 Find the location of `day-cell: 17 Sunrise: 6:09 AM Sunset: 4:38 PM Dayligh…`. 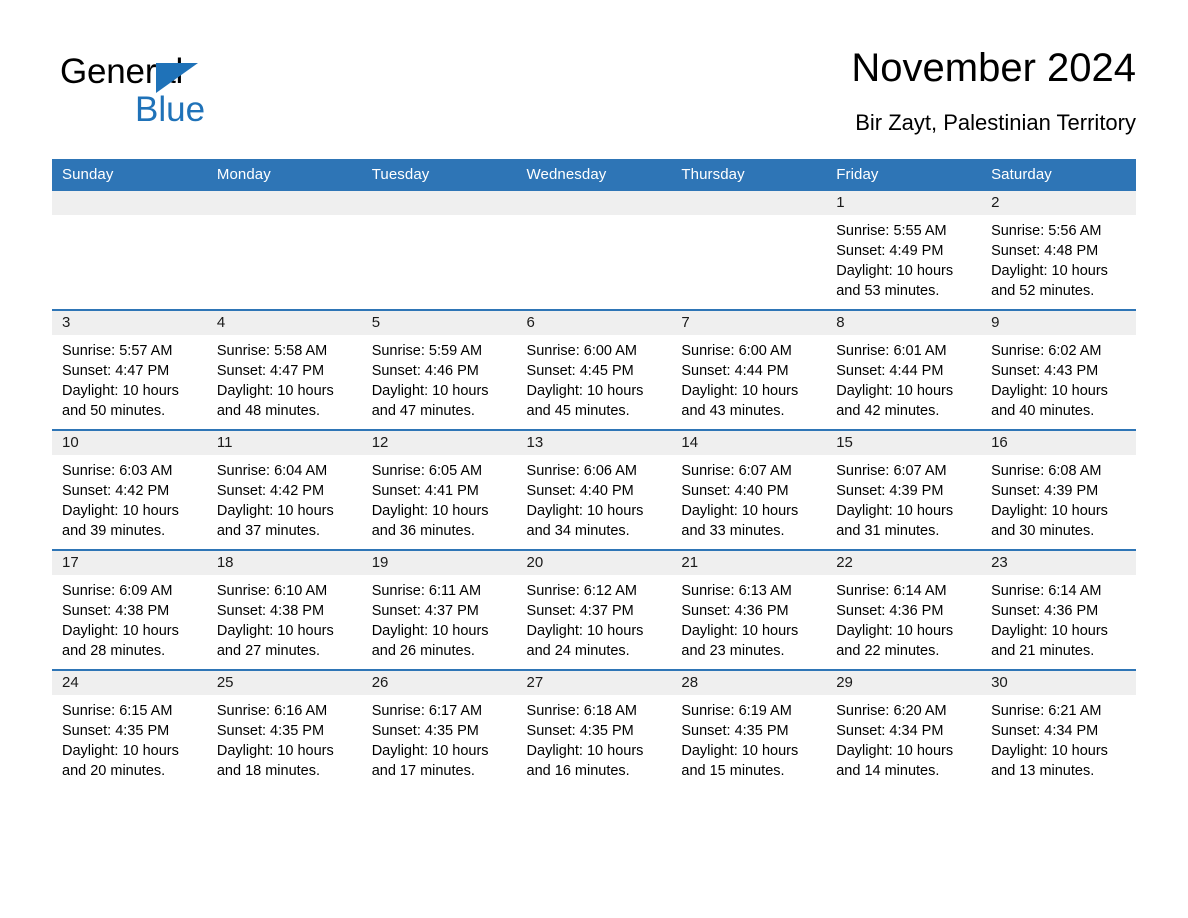

day-cell: 17 Sunrise: 6:09 AM Sunset: 4:38 PM Dayligh… is located at coordinates (129, 609).